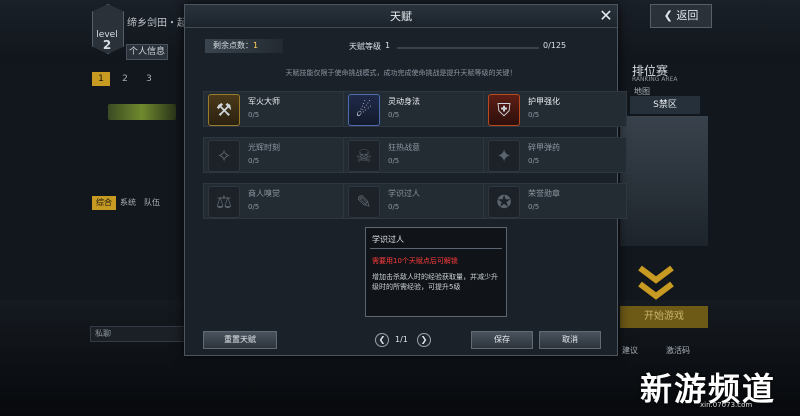 This screenshot has width=800, height=416. Describe the element at coordinates (365, 46) in the screenshot. I see `talent-level-label: 天赋等级` at that location.